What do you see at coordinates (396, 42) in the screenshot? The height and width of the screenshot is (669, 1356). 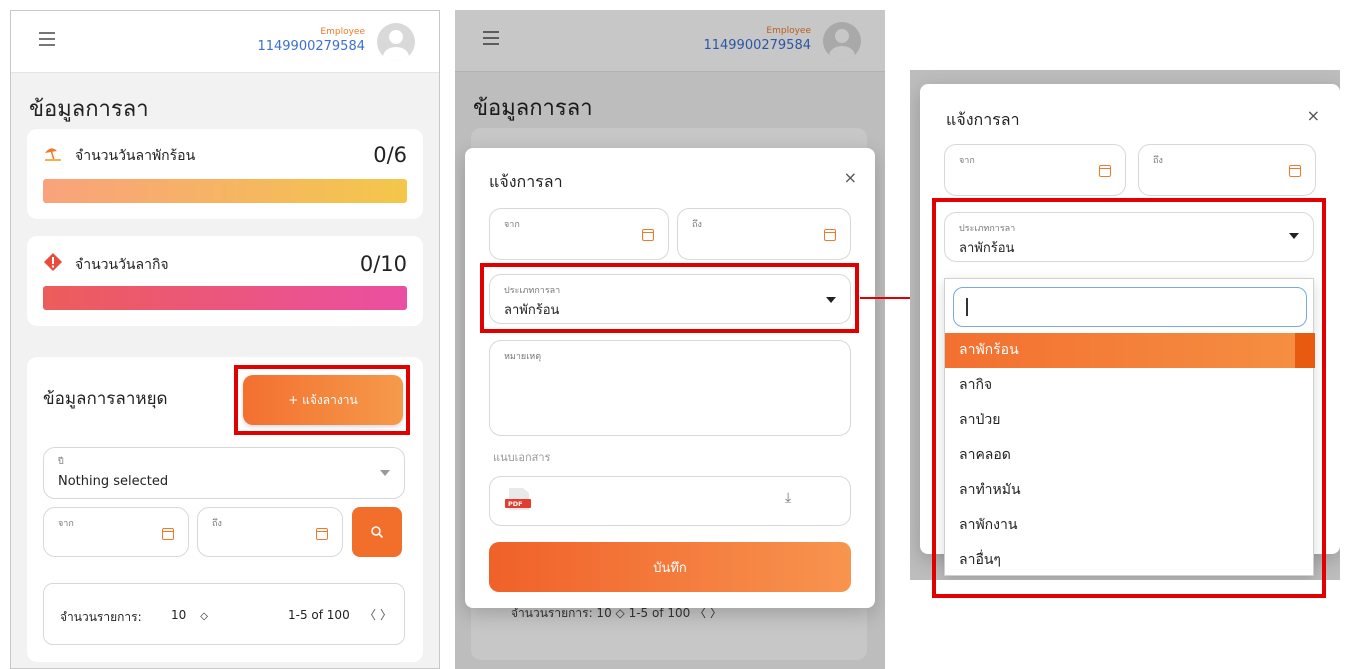 I see `avatar` at bounding box center [396, 42].